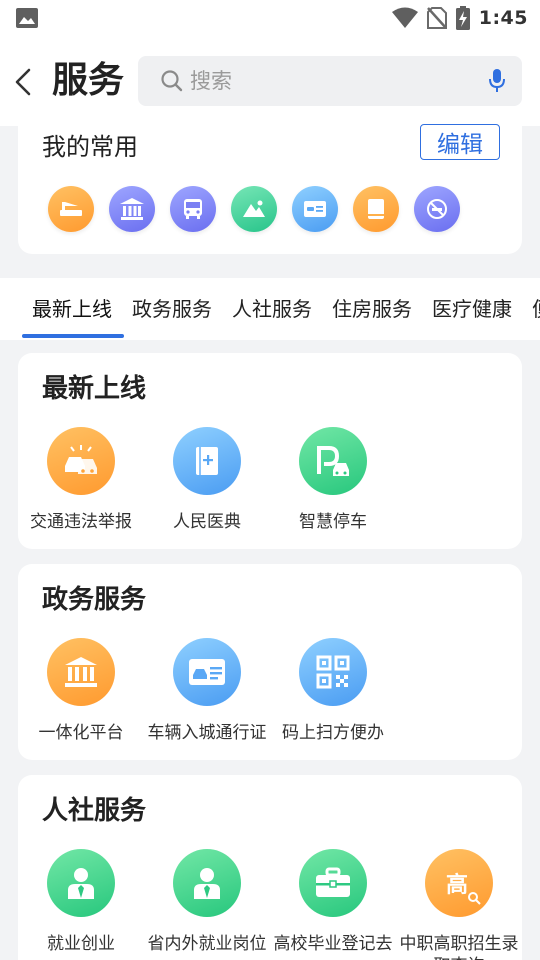  I want to click on parking-icon, so click(333, 461).